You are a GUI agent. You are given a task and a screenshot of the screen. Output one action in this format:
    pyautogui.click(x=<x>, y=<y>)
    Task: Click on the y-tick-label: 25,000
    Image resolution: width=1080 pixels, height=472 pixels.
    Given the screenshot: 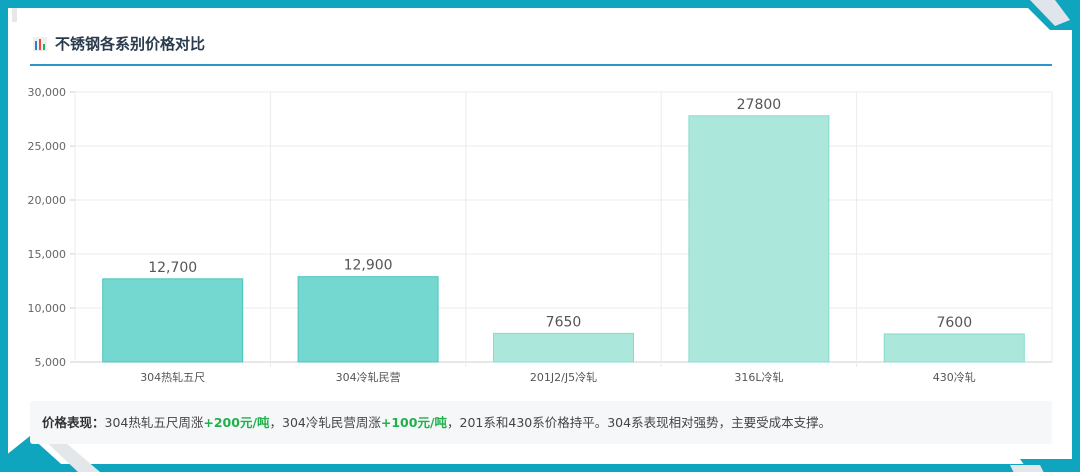 What is the action you would take?
    pyautogui.click(x=47, y=146)
    